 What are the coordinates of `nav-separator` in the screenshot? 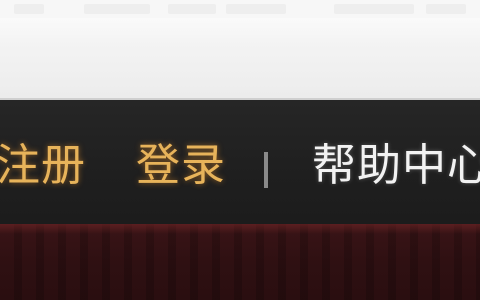 It's located at (266, 170).